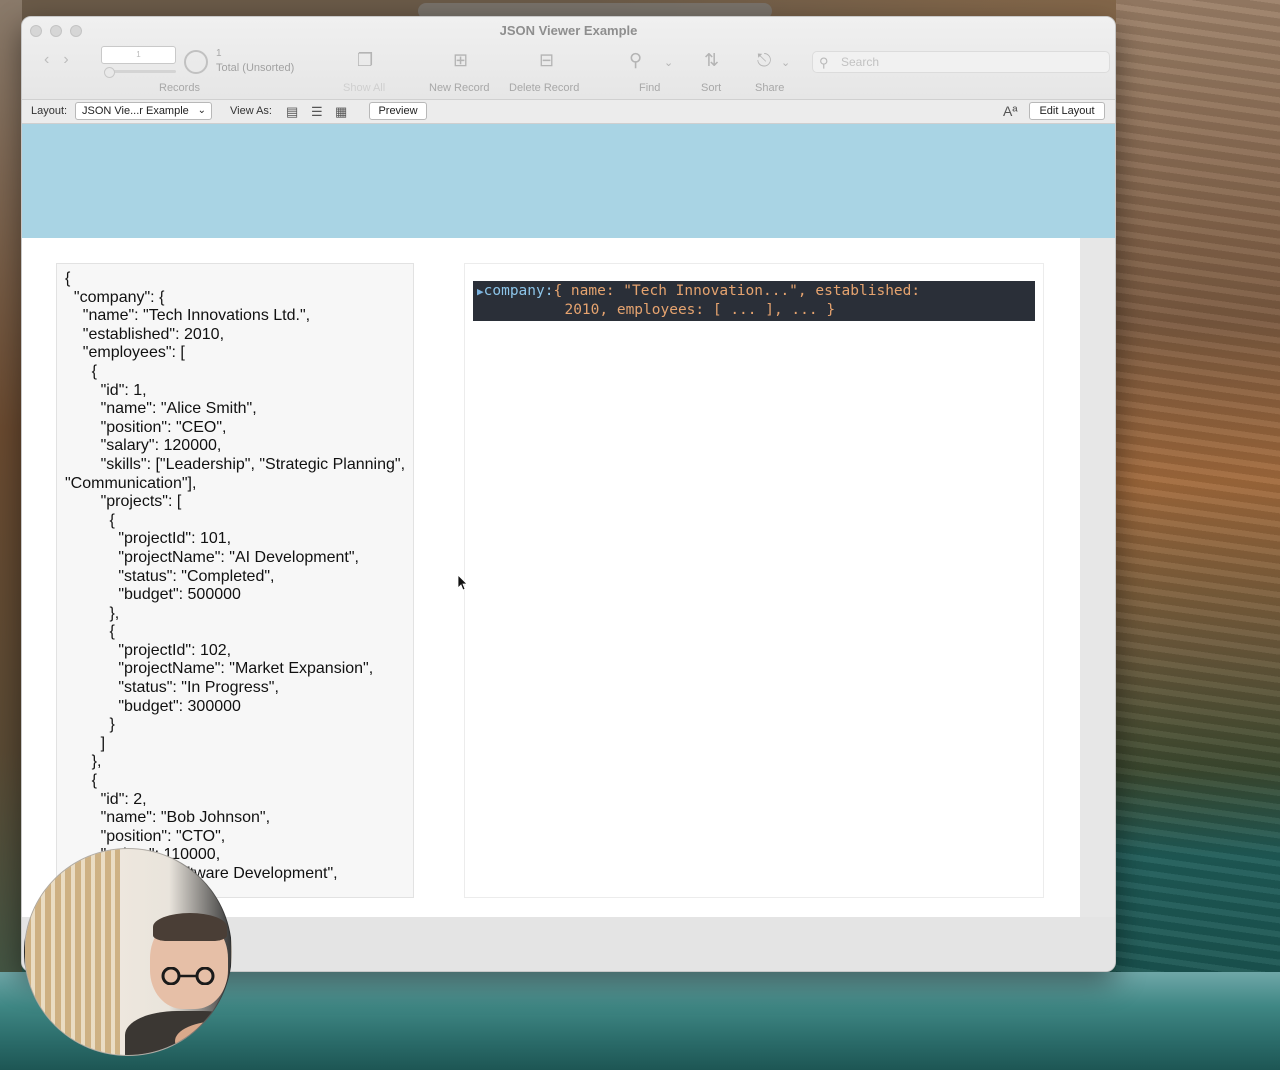 The height and width of the screenshot is (1070, 1280). Describe the element at coordinates (219, 53) in the screenshot. I see `record-count: 1` at that location.